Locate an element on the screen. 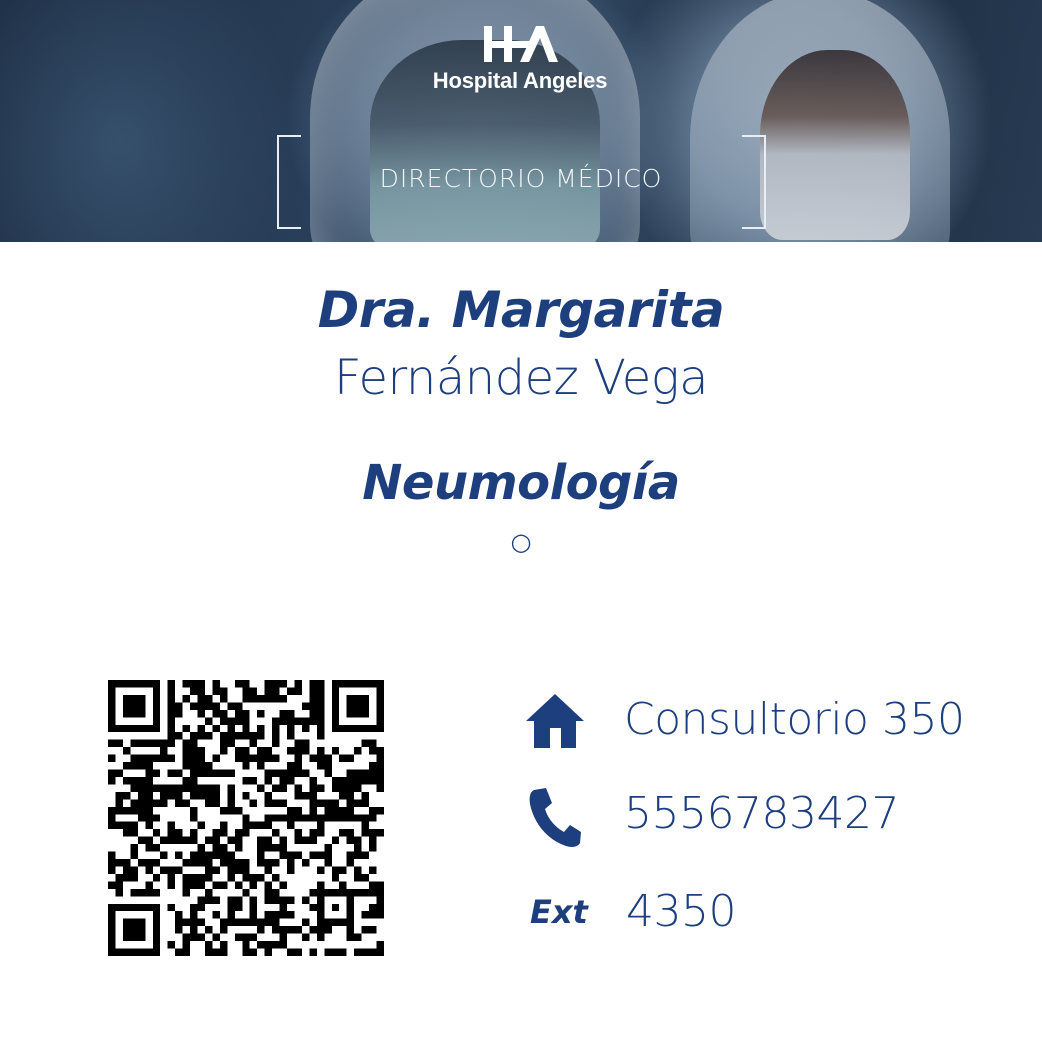  home-icon is located at coordinates (555, 721).